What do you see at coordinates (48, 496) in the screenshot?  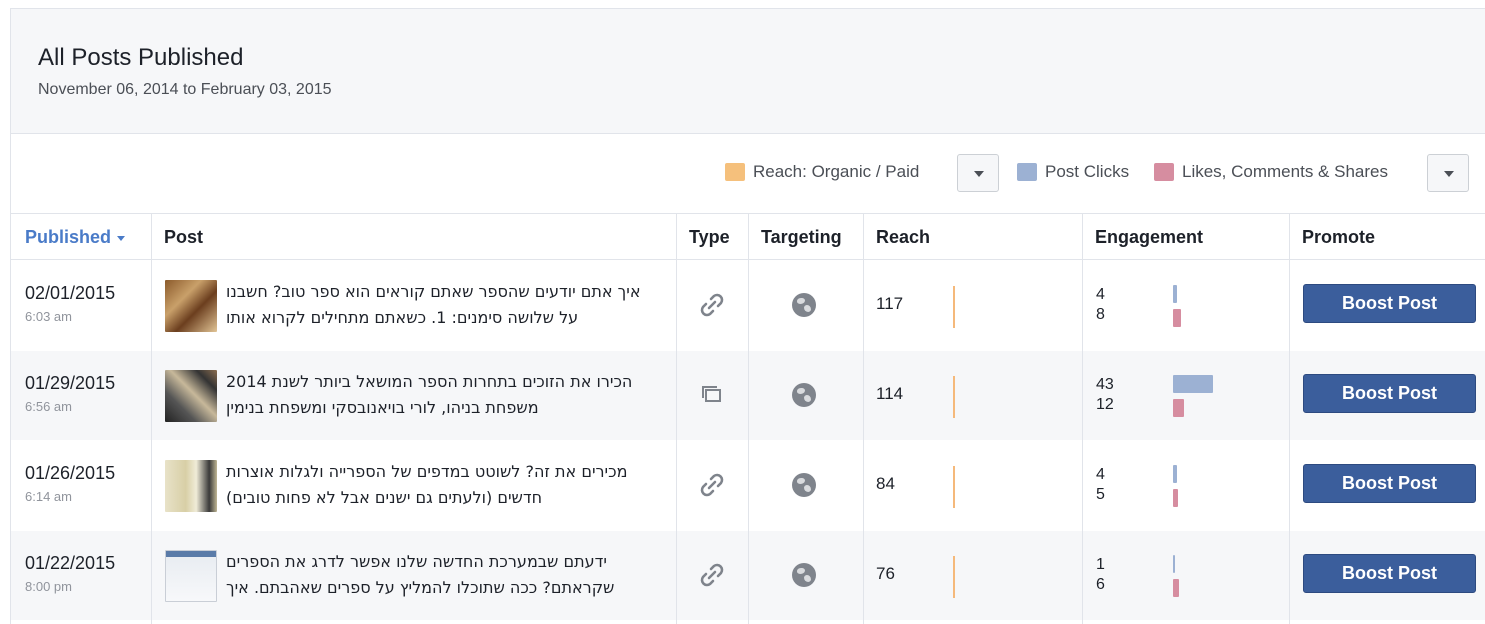 I see `published-time: 6:14 am` at bounding box center [48, 496].